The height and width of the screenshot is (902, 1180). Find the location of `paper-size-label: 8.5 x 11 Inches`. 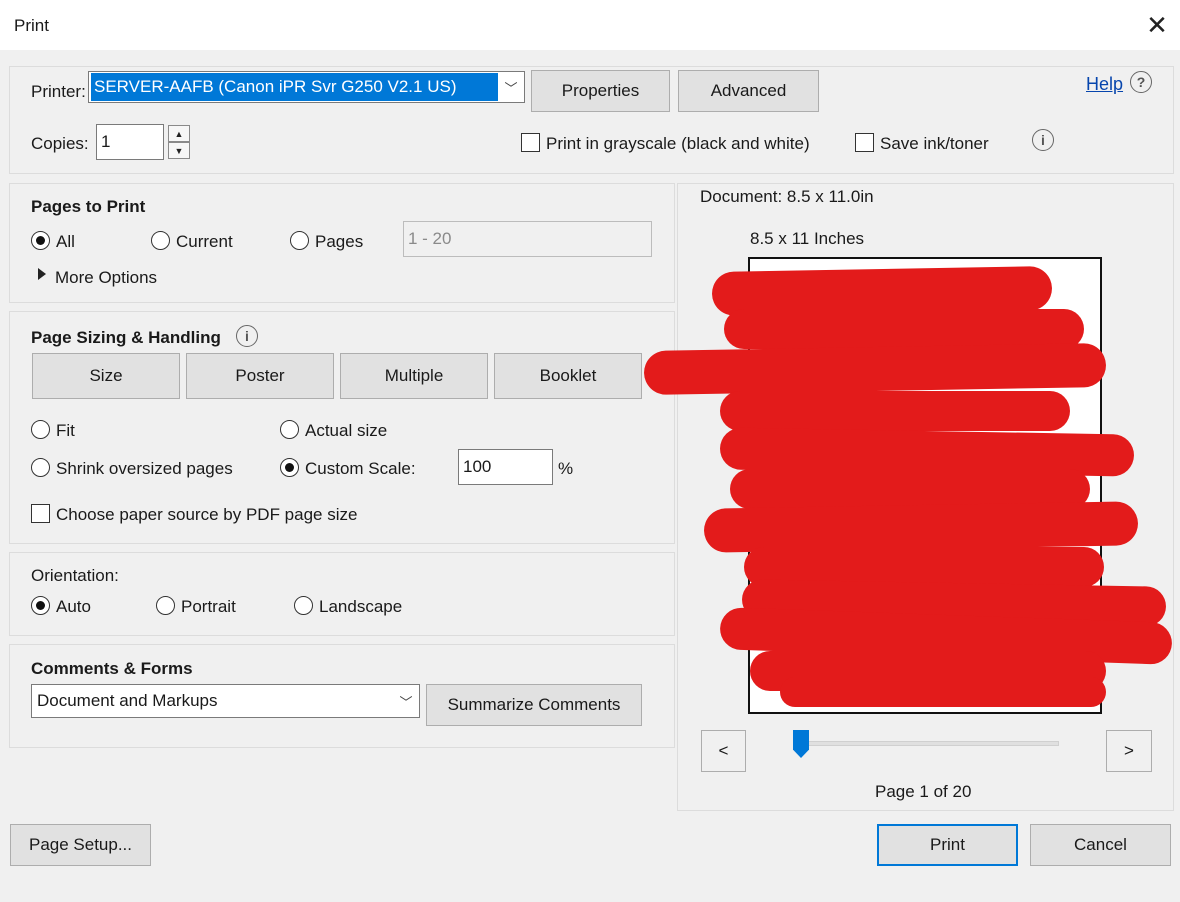

paper-size-label: 8.5 x 11 Inches is located at coordinates (807, 238).